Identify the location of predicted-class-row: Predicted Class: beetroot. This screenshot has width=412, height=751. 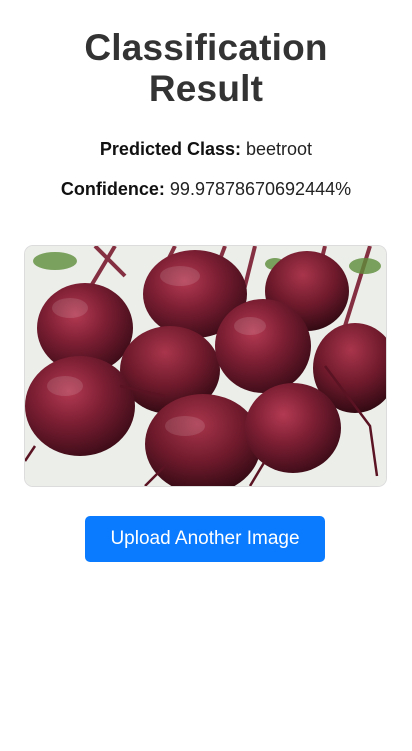
(206, 149).